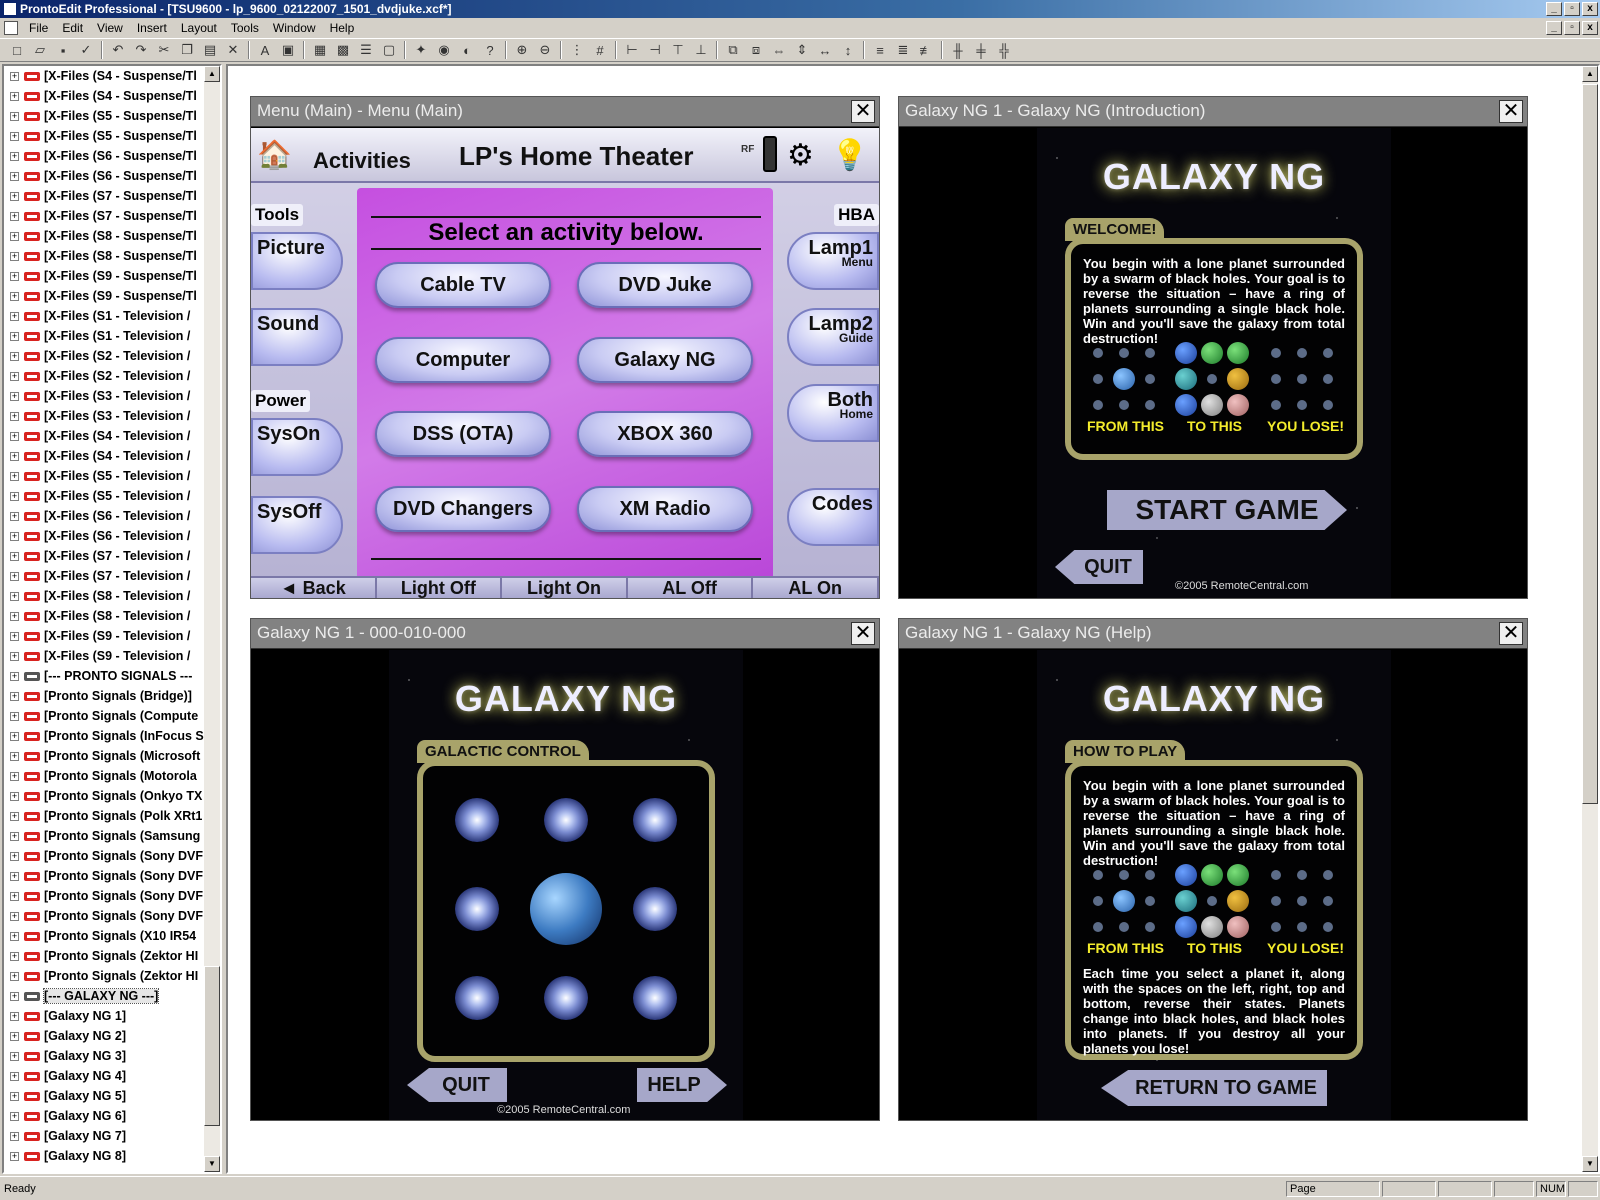 The height and width of the screenshot is (1200, 1600). Describe the element at coordinates (1099, 567) in the screenshot. I see `quit-button: QUIT` at that location.